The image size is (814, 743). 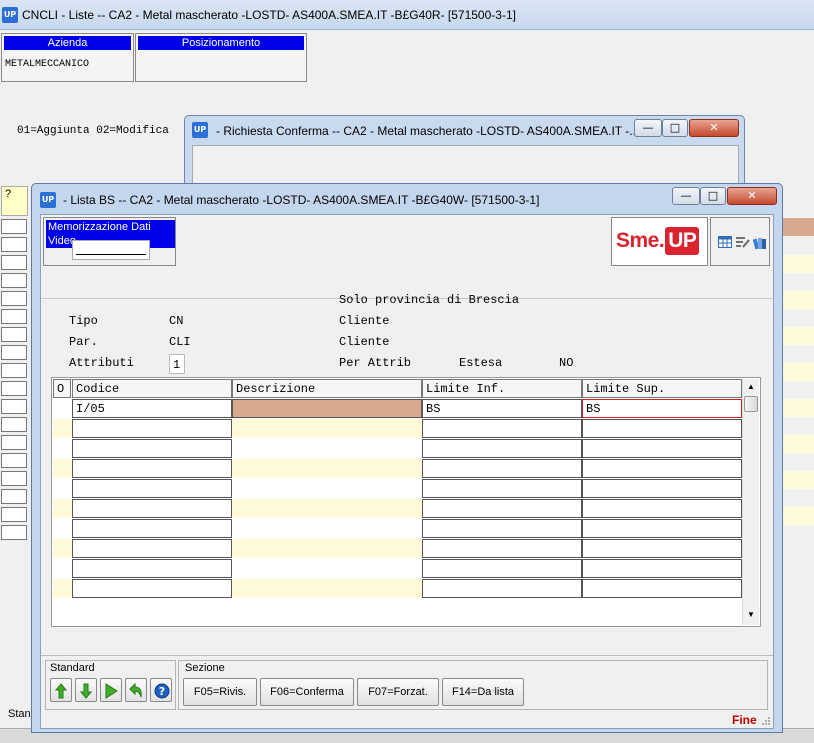 I want to click on scroll-up-icon: ▲, so click(x=751, y=387).